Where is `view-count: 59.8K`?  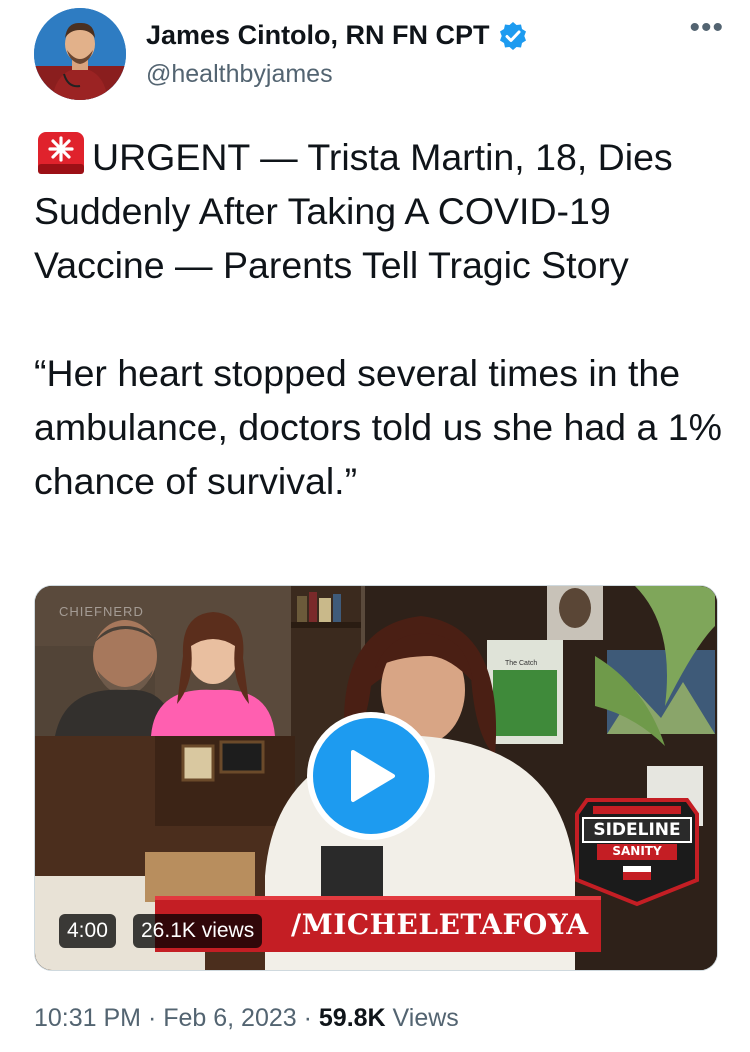 view-count: 59.8K is located at coordinates (352, 1018).